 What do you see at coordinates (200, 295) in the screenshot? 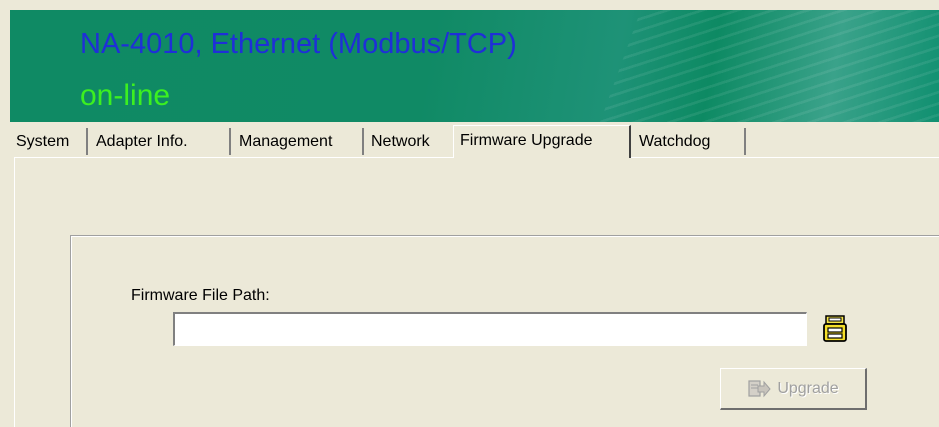
I see `firmware-path-label: Firmware File Path:` at bounding box center [200, 295].